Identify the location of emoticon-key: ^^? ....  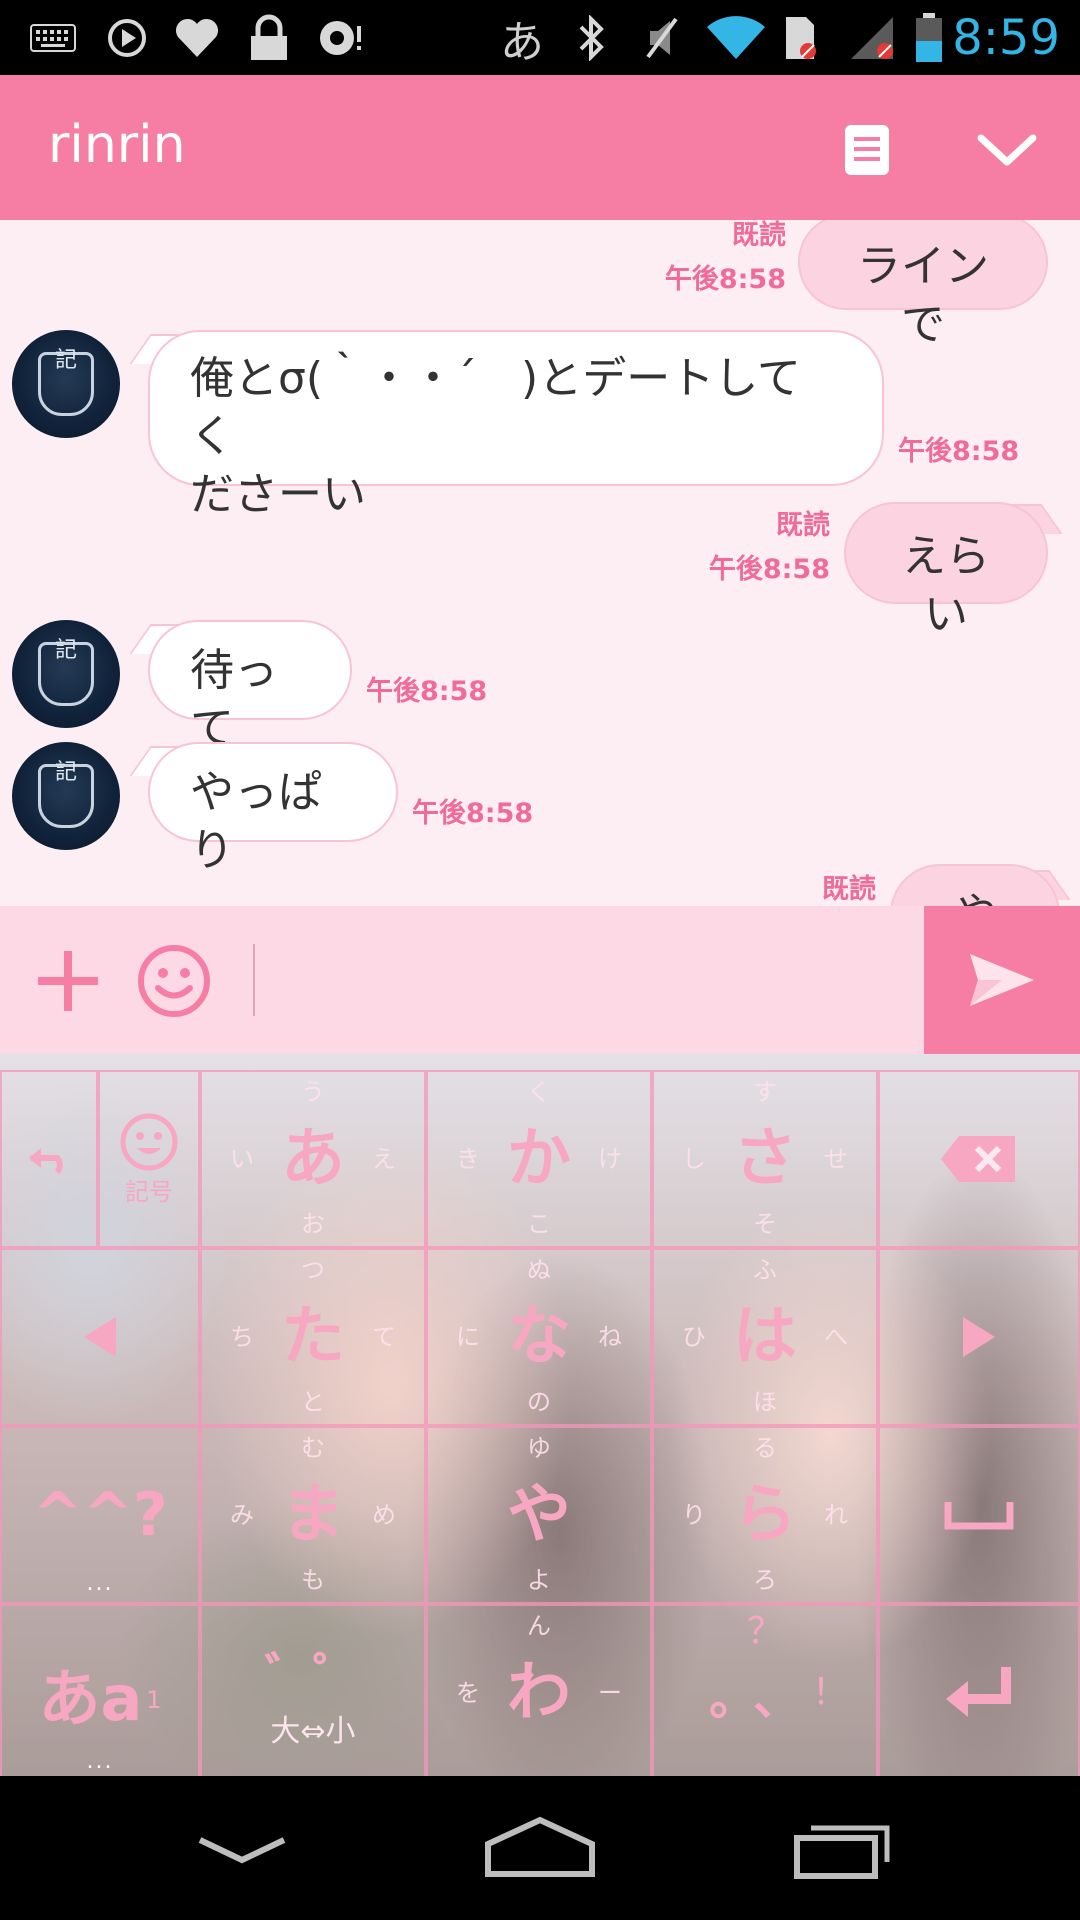
(100, 1515).